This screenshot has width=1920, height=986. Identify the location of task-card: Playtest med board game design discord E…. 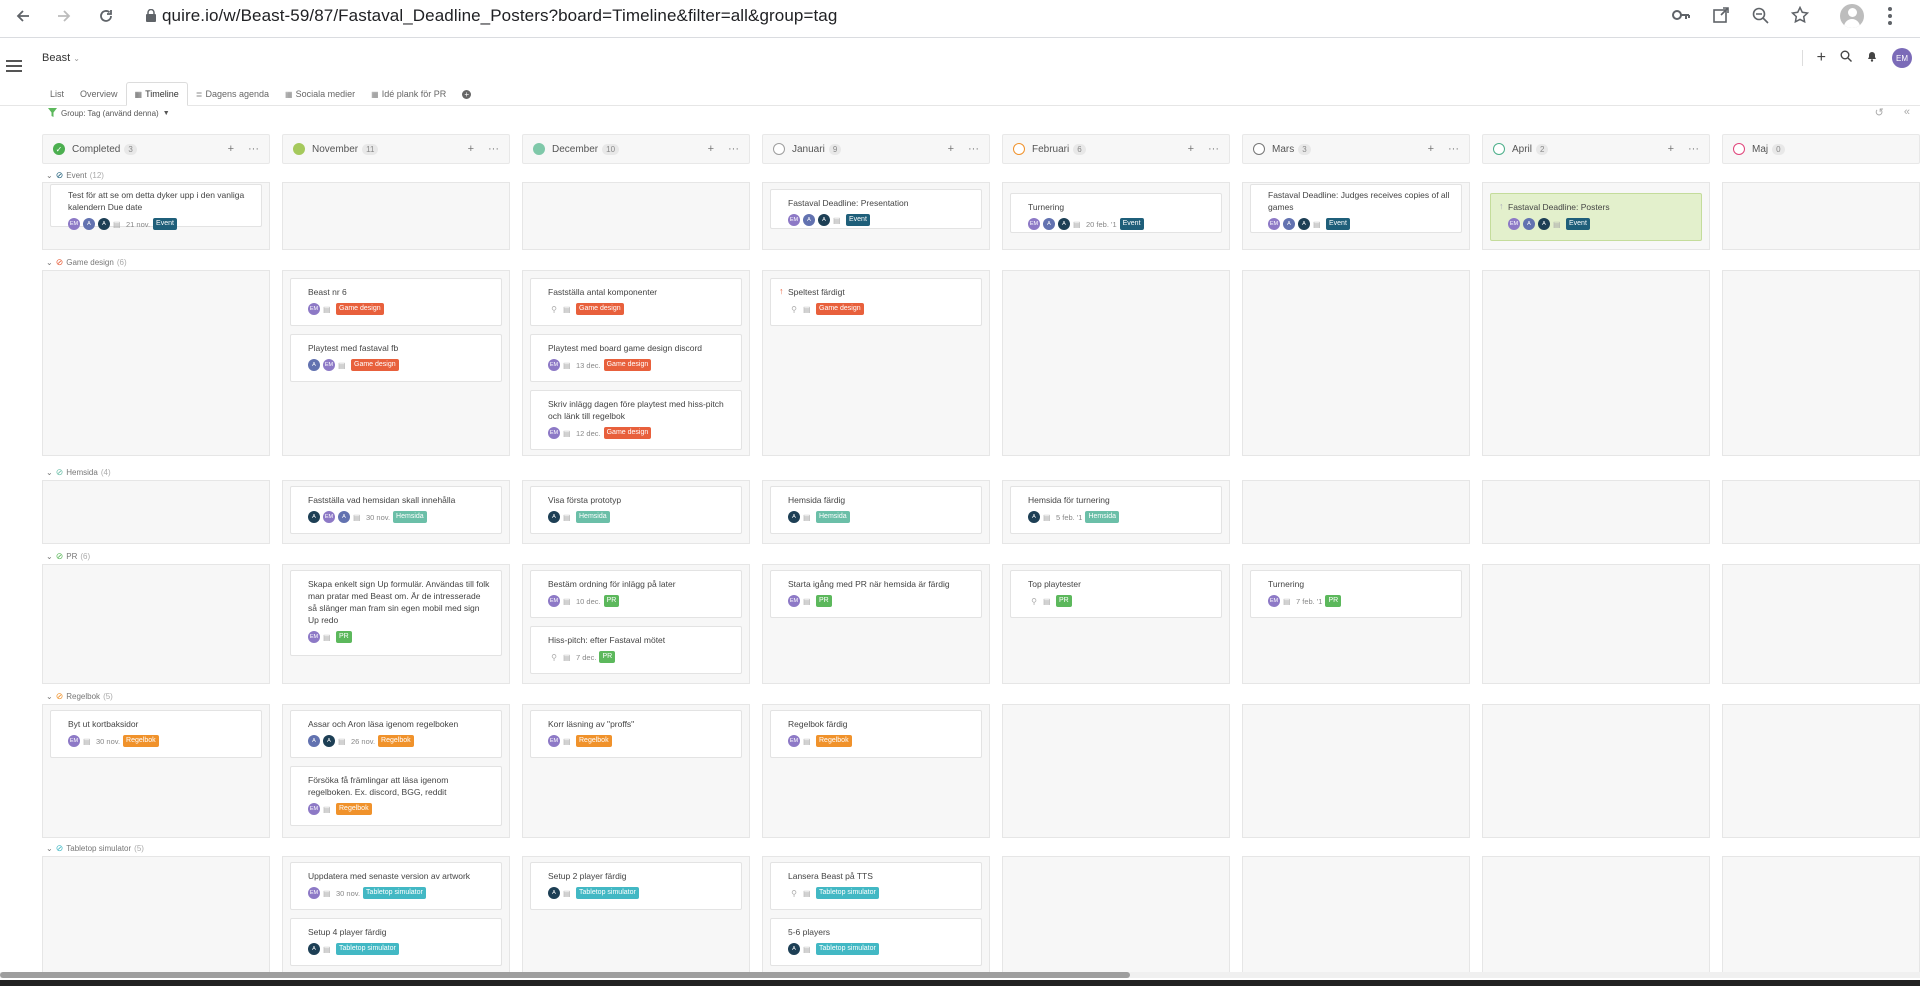
(636, 358).